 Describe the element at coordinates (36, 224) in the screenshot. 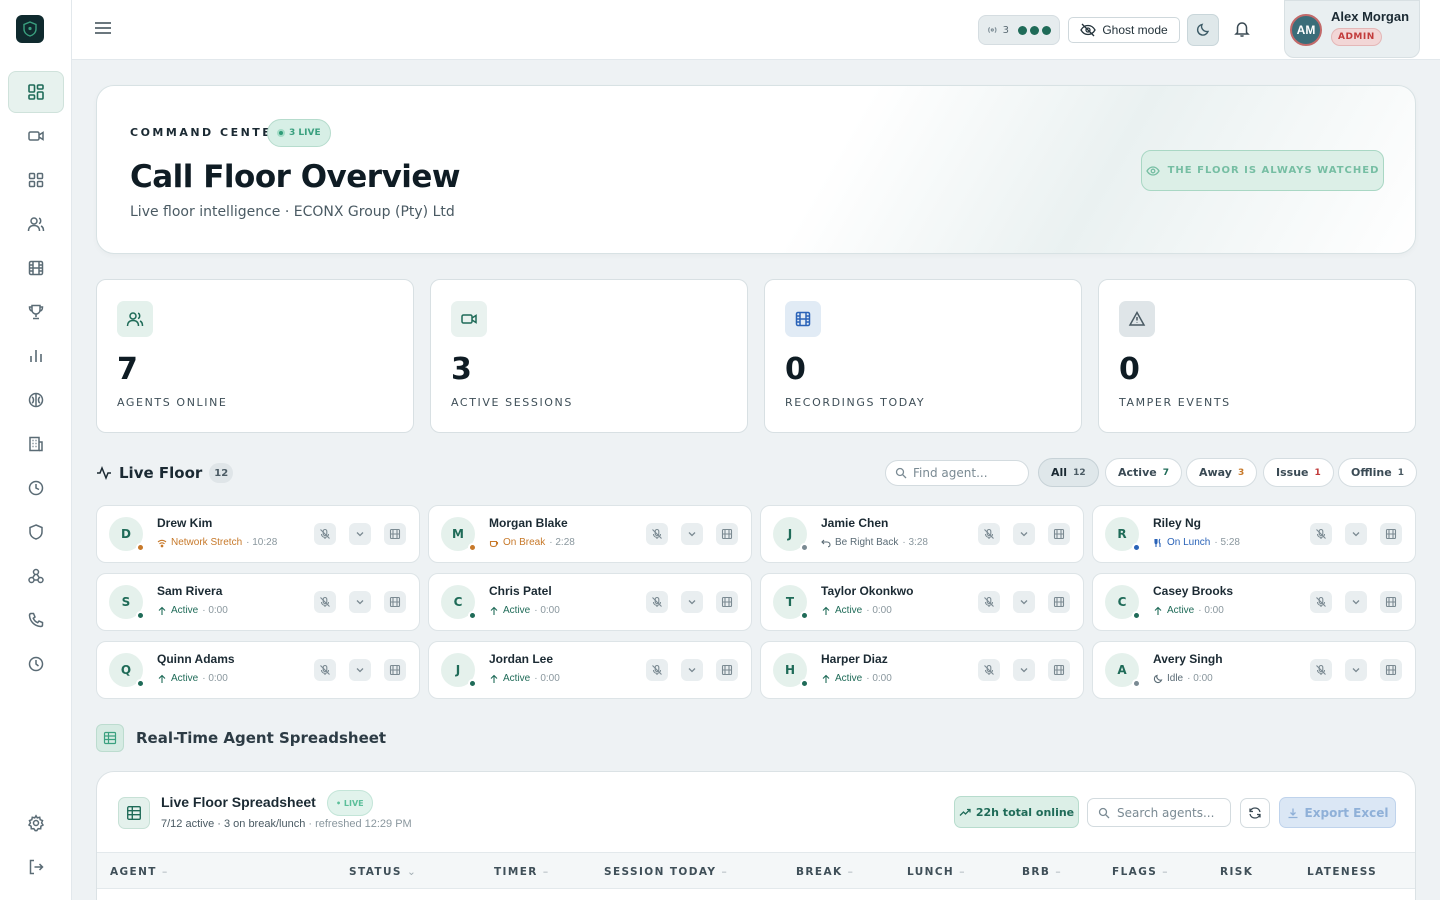

I see `sidebar-item-agents` at that location.